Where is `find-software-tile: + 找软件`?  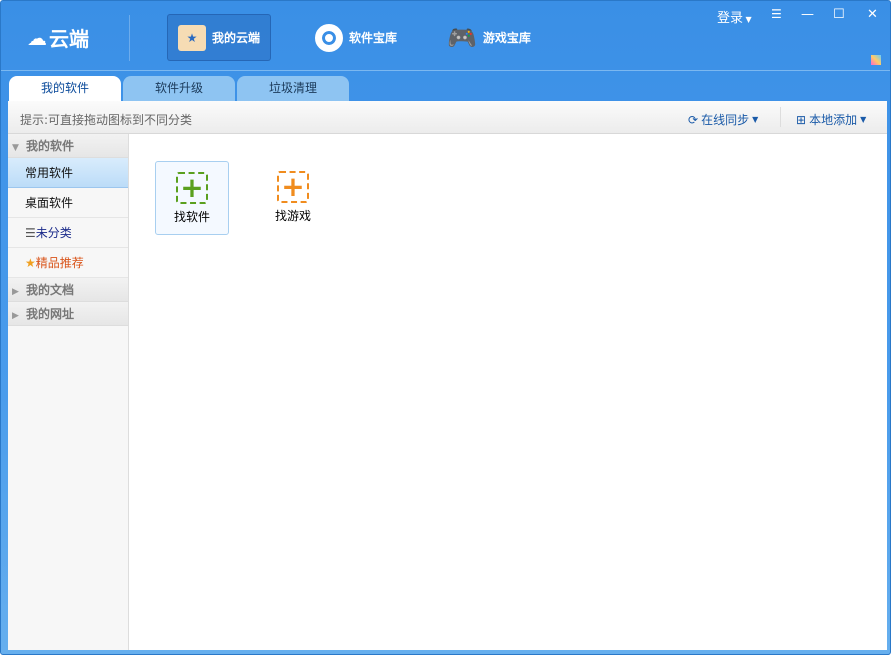 find-software-tile: + 找软件 is located at coordinates (192, 198).